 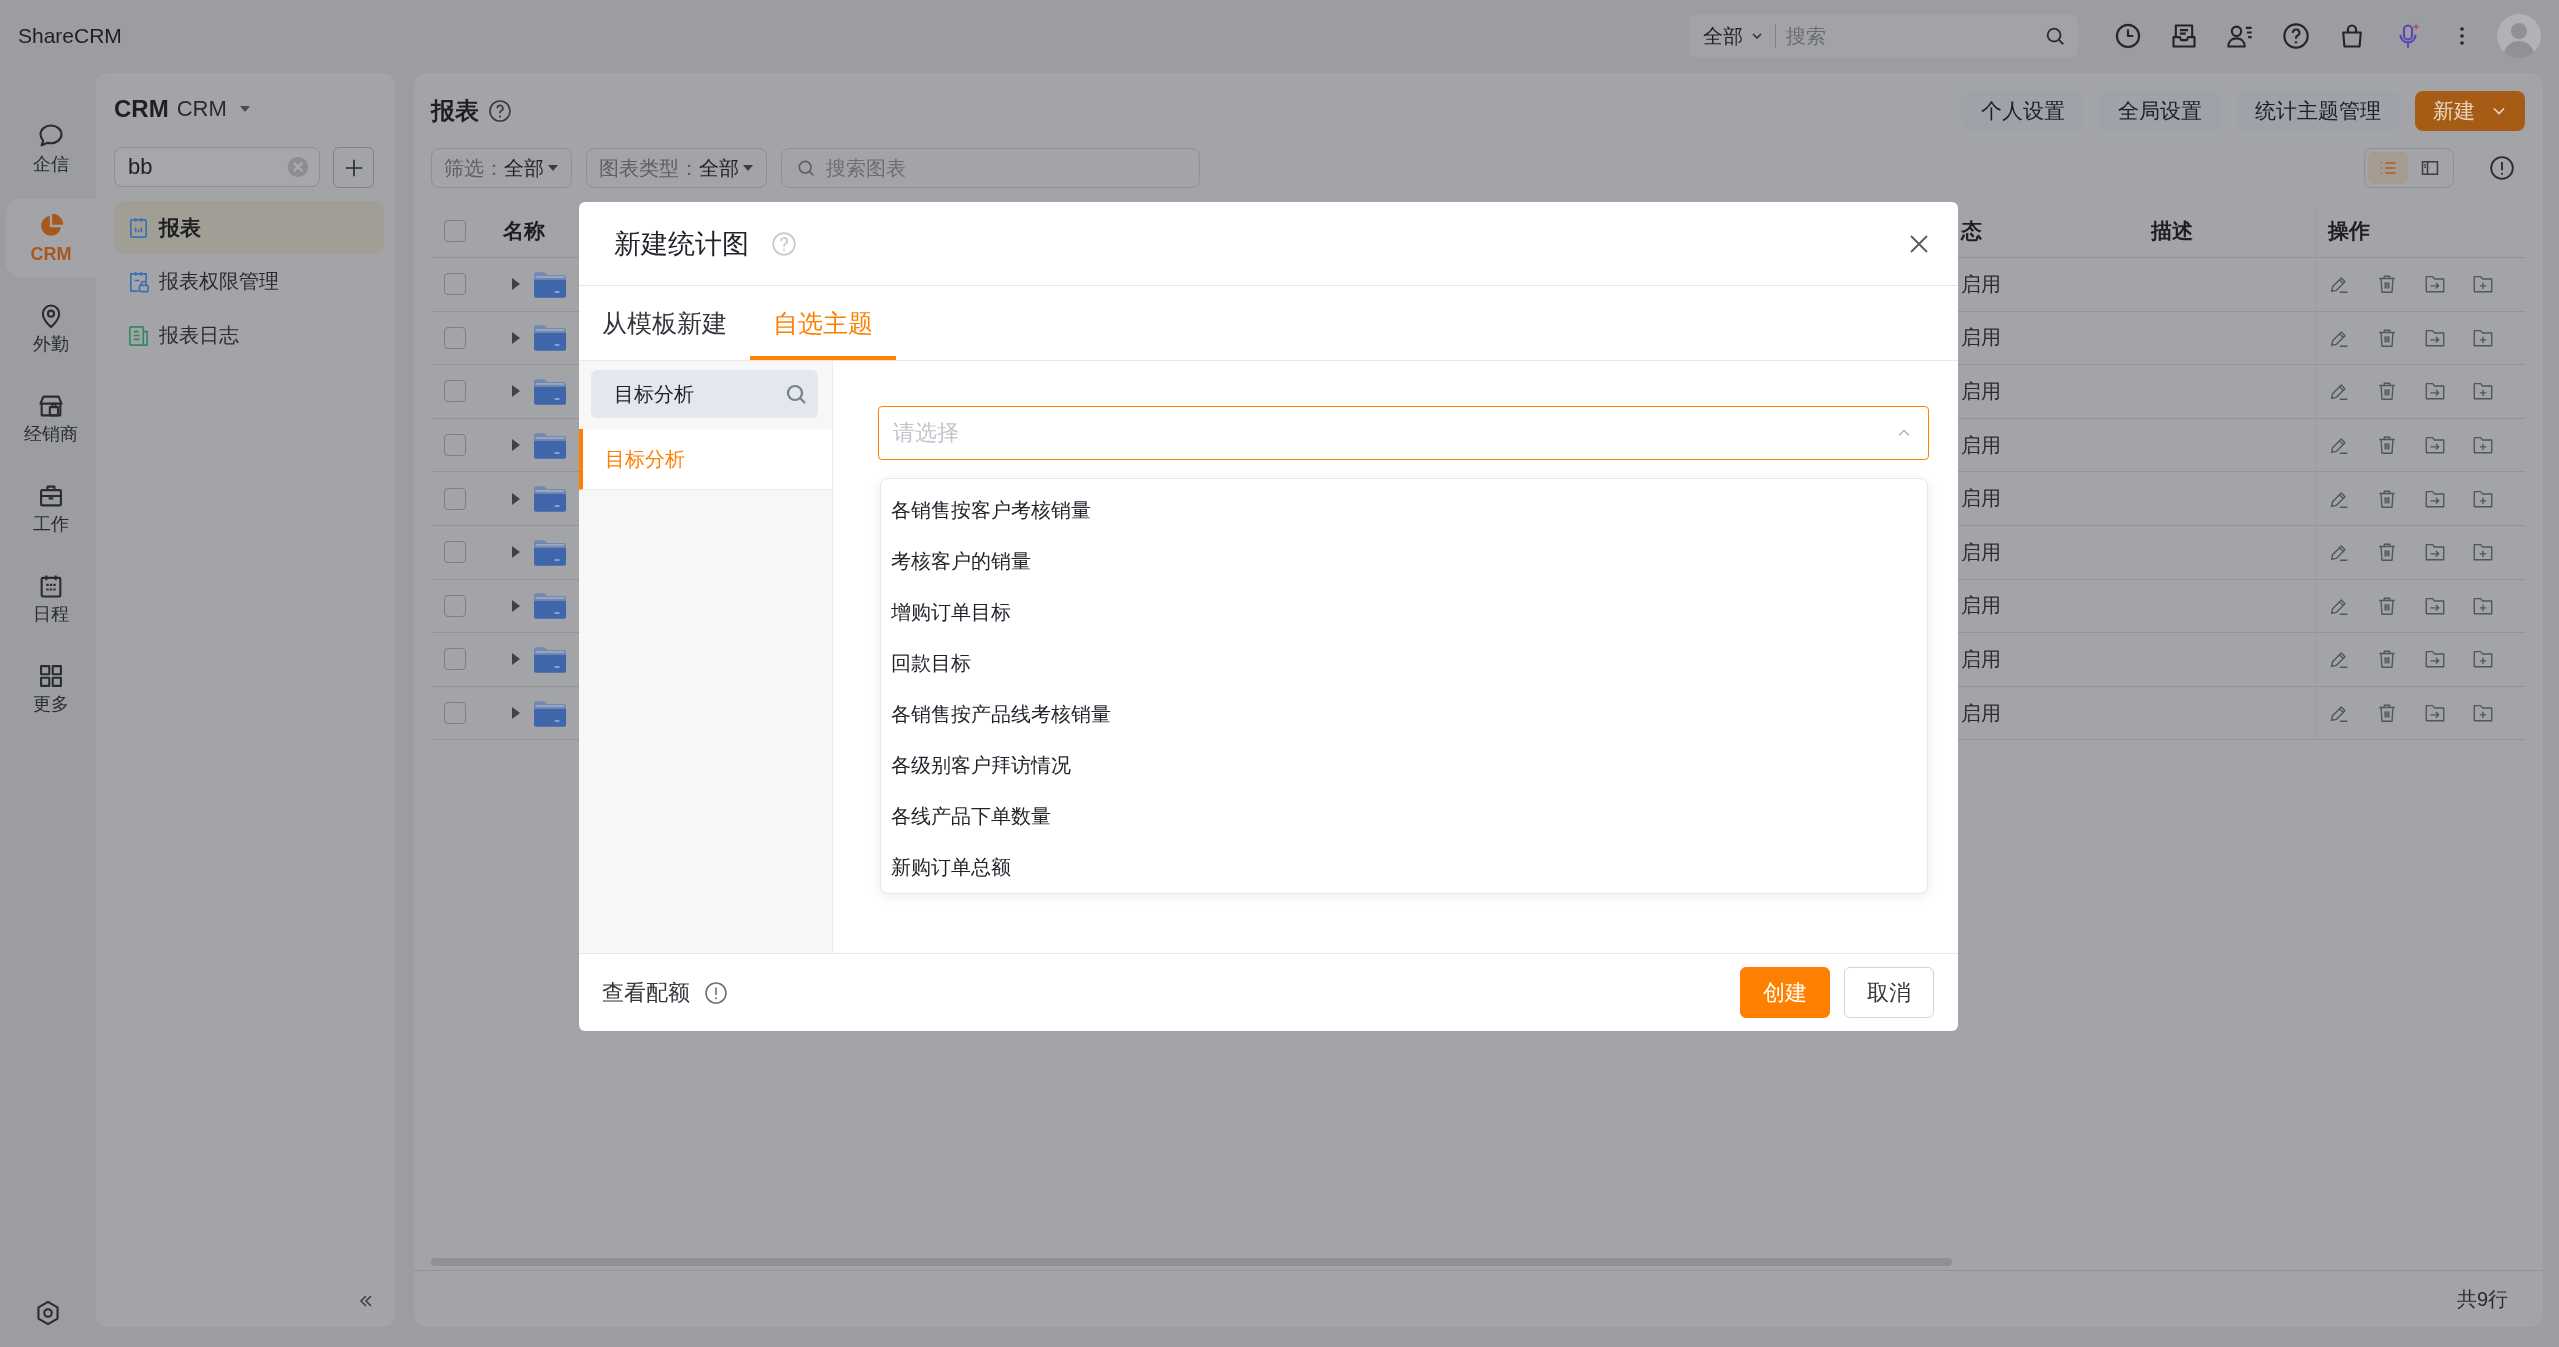 I want to click on dropdown-option: 各级别客户拜访情况, so click(x=1404, y=765).